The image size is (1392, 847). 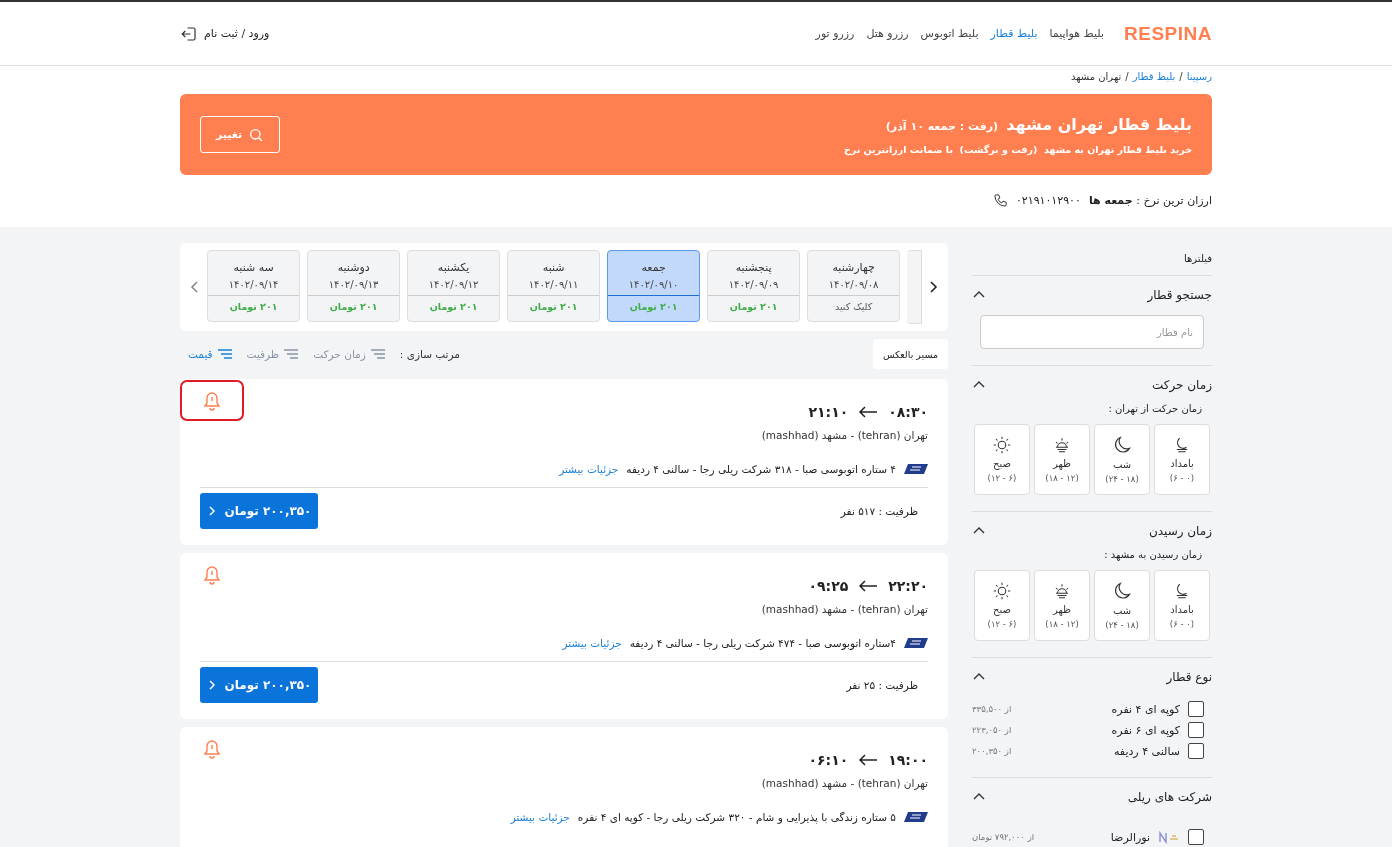 What do you see at coordinates (1003, 837) in the screenshot?
I see `starting-price: از ۷۹۲,۰۰۰ تومان` at bounding box center [1003, 837].